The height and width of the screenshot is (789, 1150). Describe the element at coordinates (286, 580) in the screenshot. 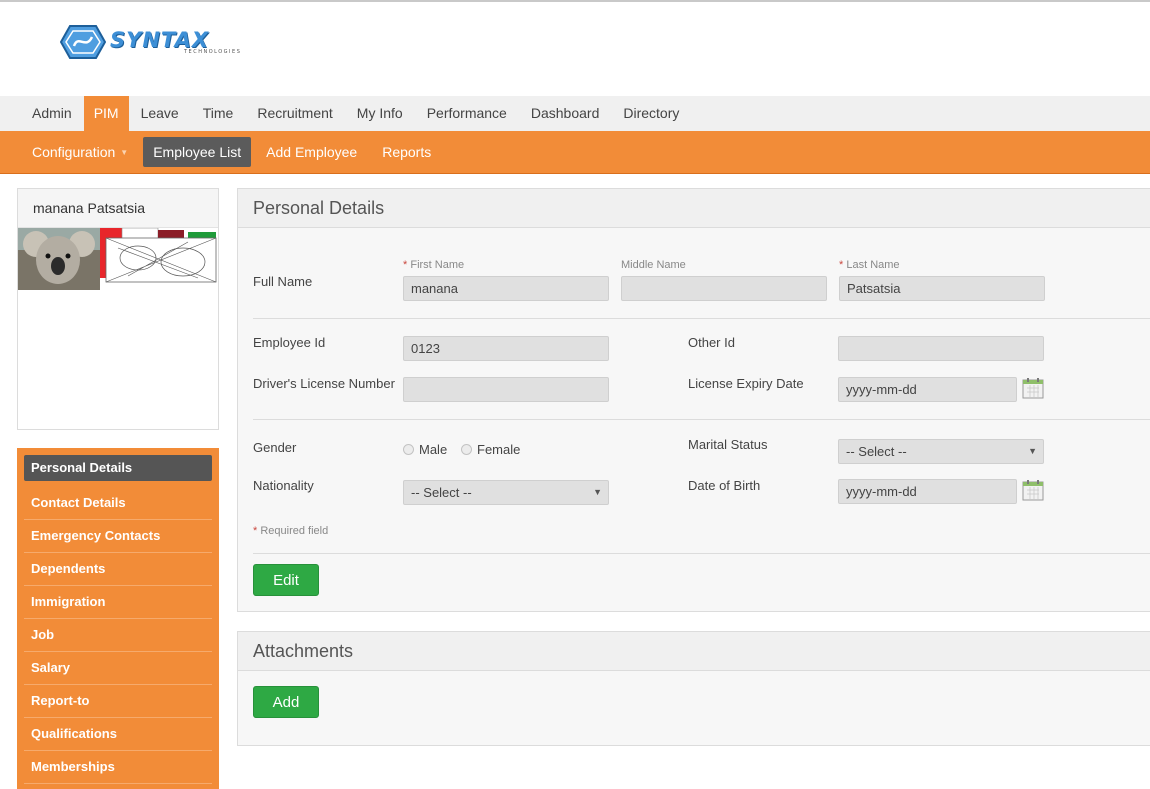

I see `edit-button: Edit` at that location.